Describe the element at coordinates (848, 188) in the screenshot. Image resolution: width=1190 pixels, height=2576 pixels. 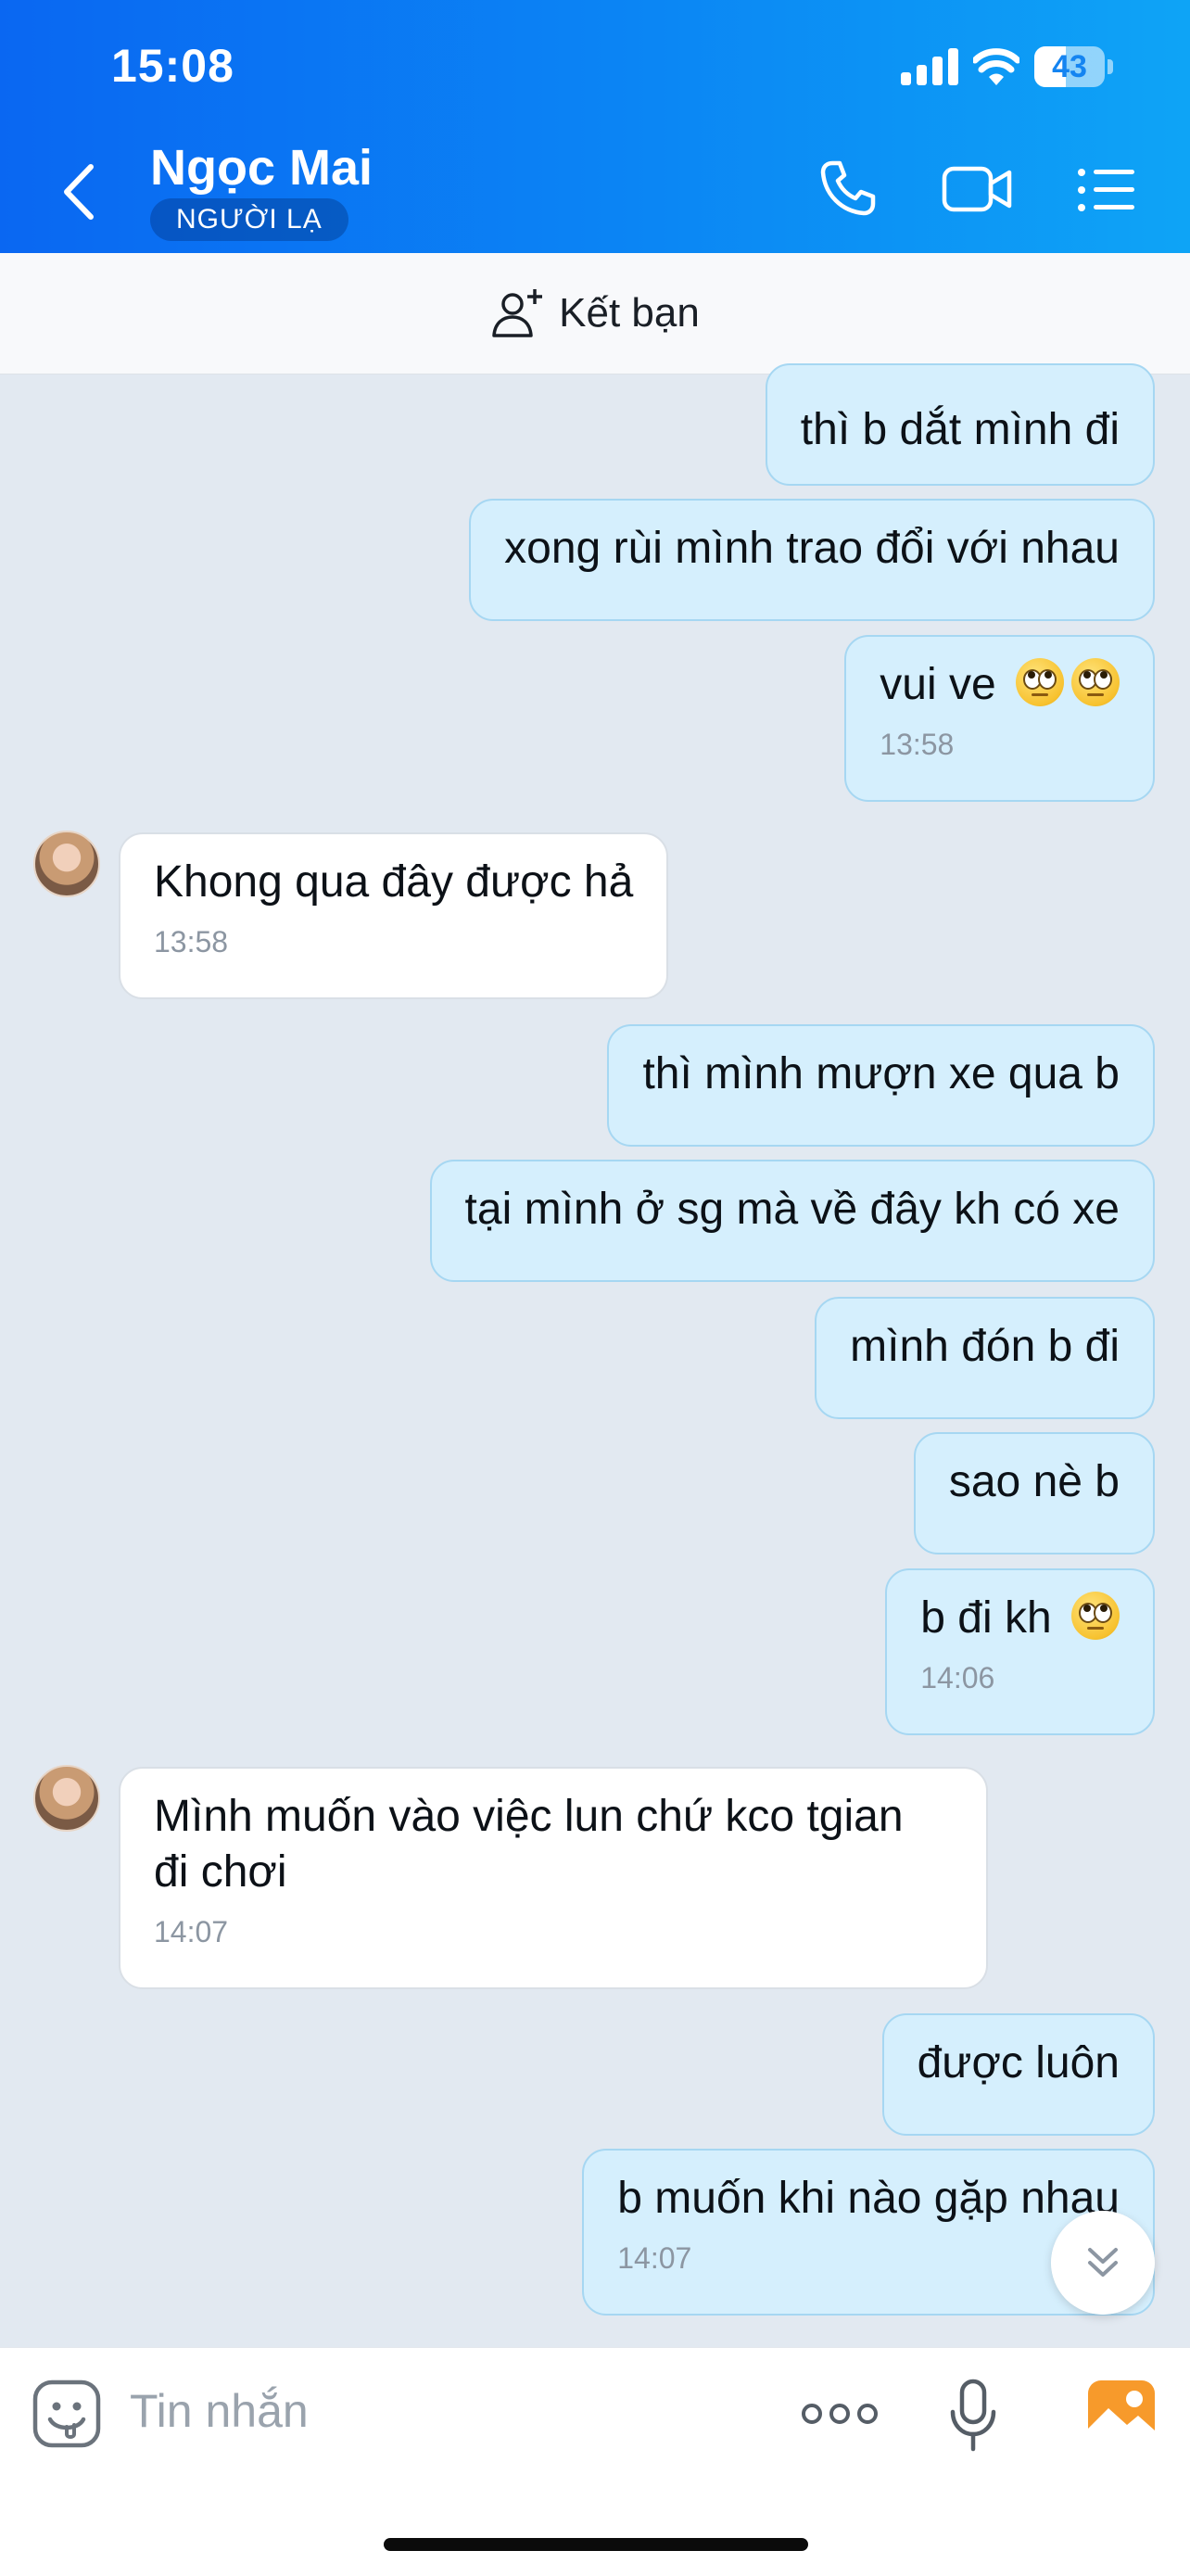
I see `phone-call-button` at that location.